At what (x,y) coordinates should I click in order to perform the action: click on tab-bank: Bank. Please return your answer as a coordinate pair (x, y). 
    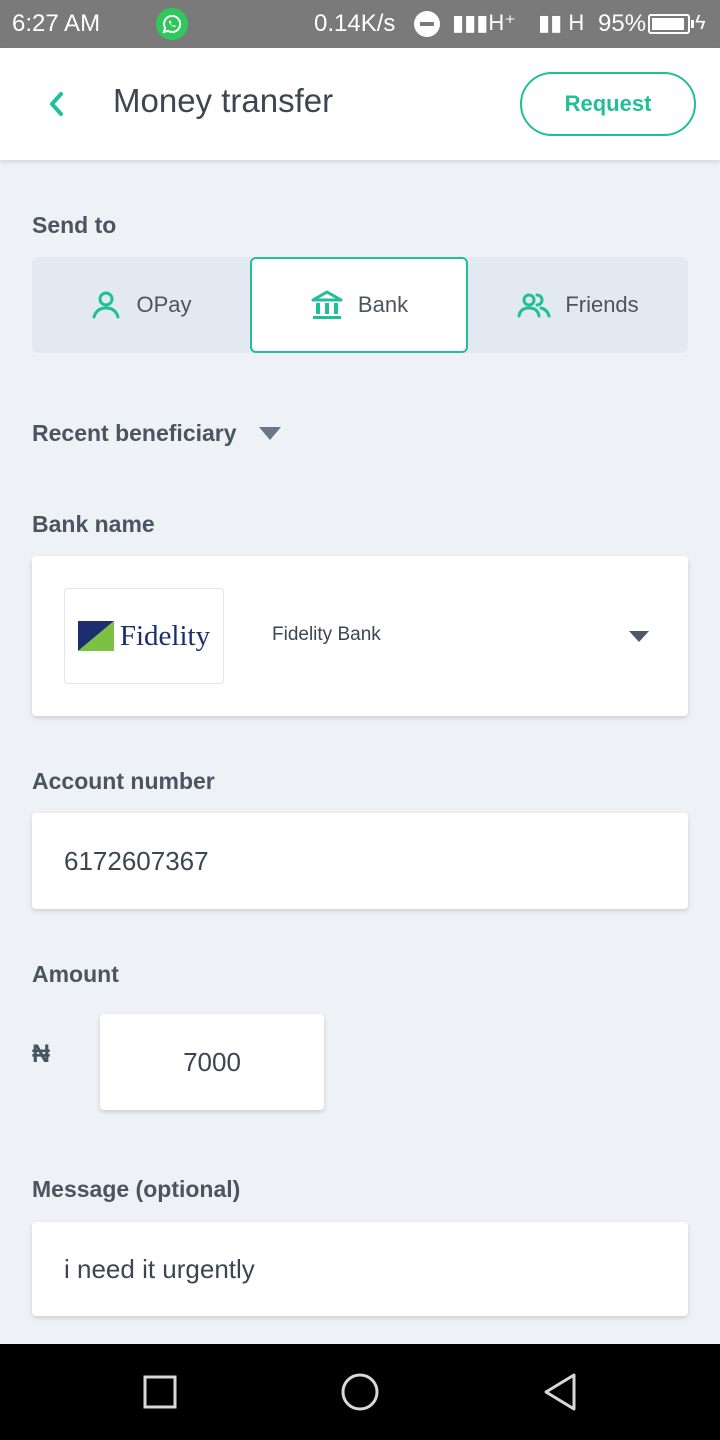
    Looking at the image, I should click on (359, 305).